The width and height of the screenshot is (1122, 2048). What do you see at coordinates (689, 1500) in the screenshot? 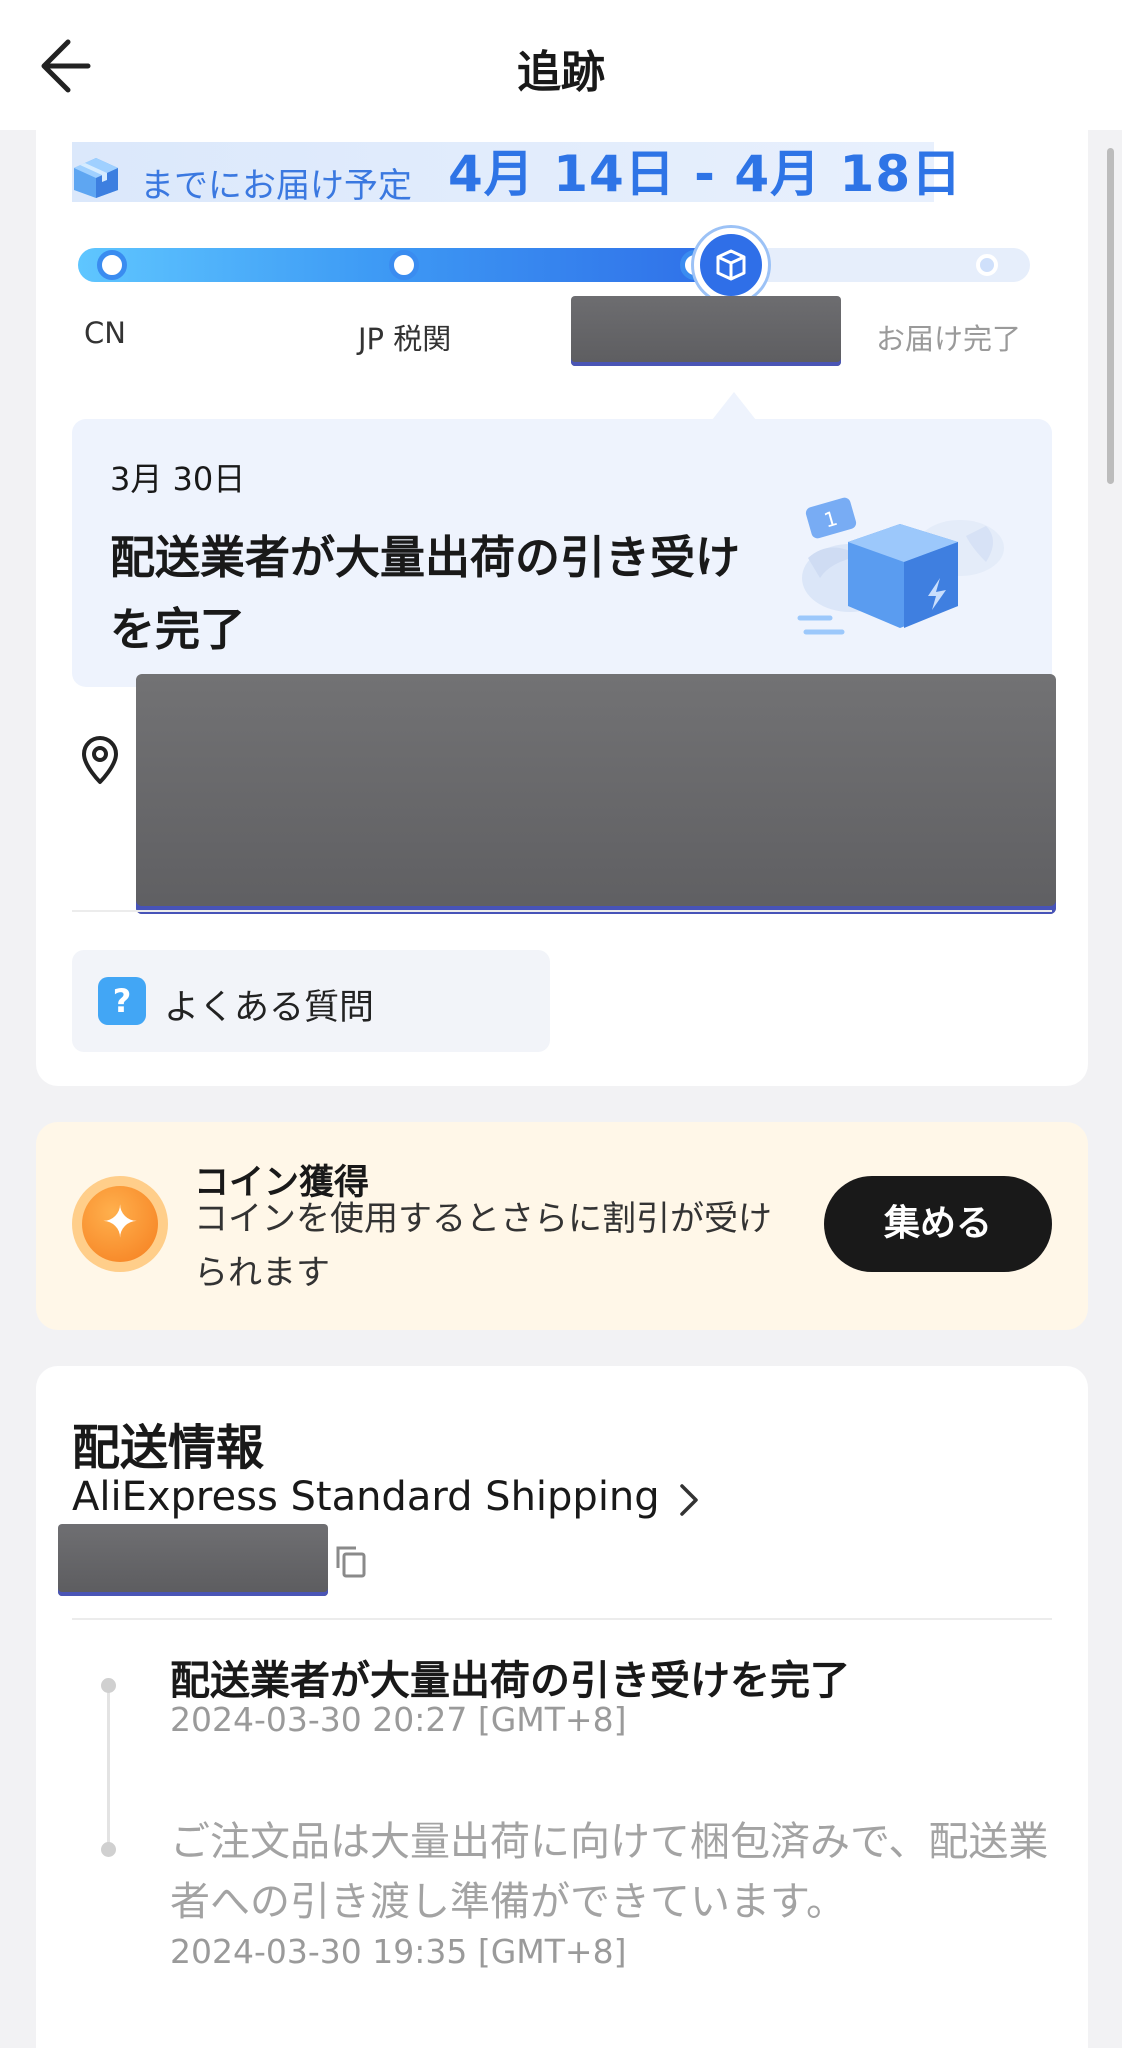
I see `chevron-right-icon` at bounding box center [689, 1500].